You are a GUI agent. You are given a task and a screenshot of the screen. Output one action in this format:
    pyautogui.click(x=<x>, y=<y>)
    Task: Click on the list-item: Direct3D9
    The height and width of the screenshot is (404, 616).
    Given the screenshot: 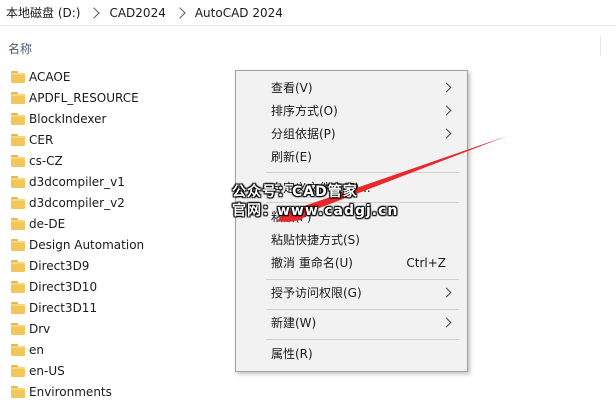 What is the action you would take?
    pyautogui.click(x=120, y=266)
    